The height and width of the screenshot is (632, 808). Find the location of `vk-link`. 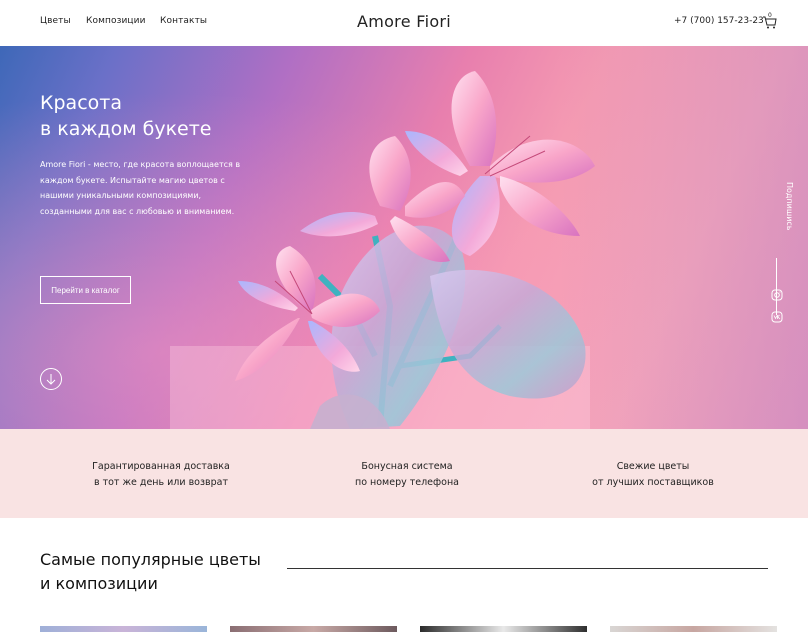

vk-link is located at coordinates (777, 315).